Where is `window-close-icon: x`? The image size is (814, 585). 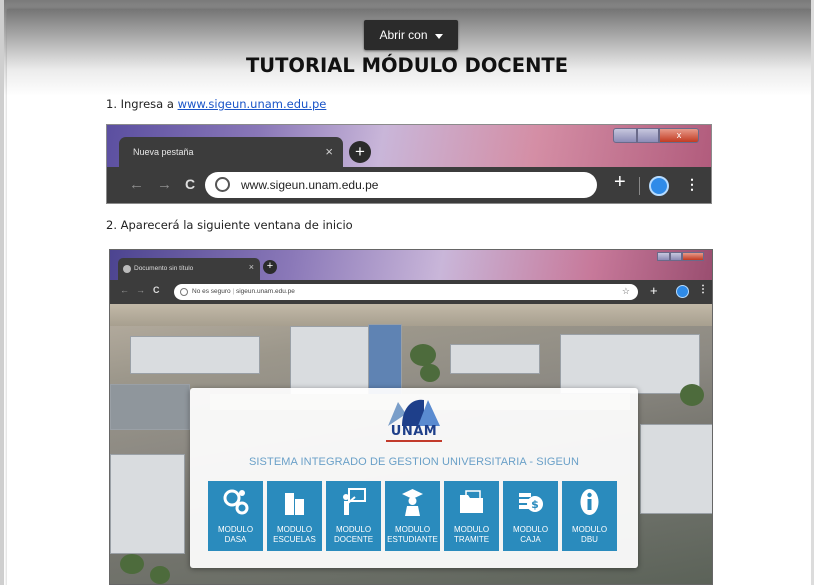 window-close-icon: x is located at coordinates (679, 135).